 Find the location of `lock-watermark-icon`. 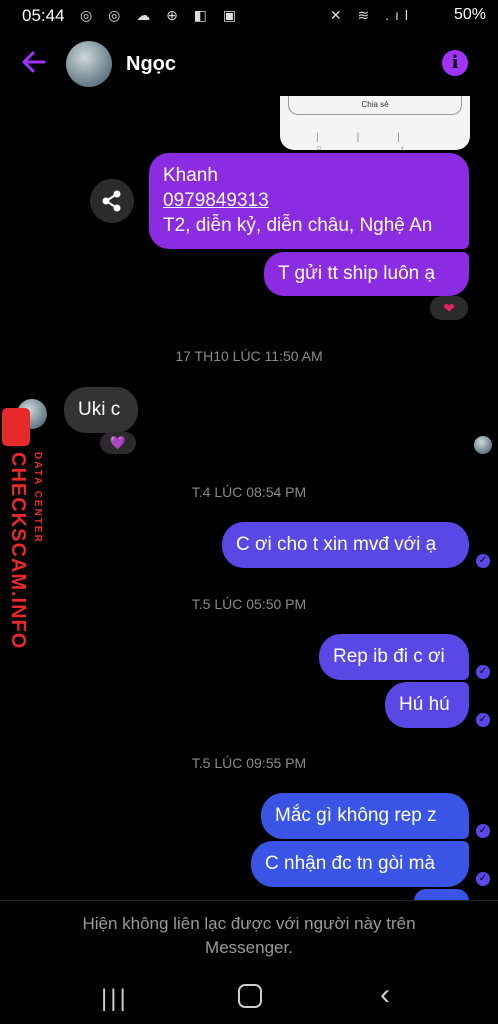

lock-watermark-icon is located at coordinates (16, 427).